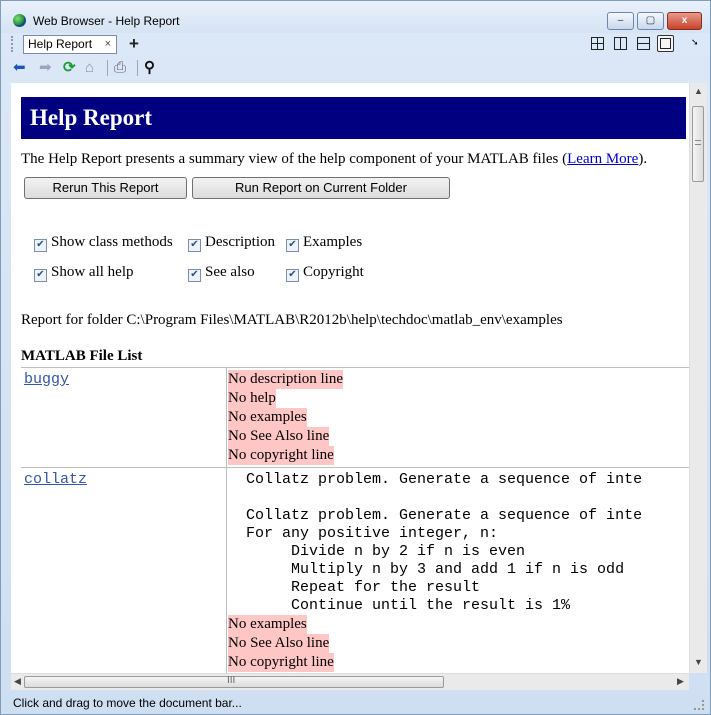 The image size is (711, 715). I want to click on horizontal-scrollbar: ◀ III ▶, so click(350, 681).